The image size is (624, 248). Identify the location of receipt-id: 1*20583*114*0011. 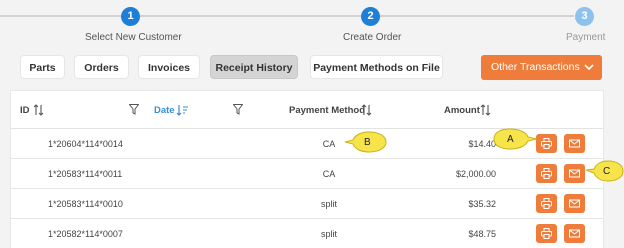
(85, 174).